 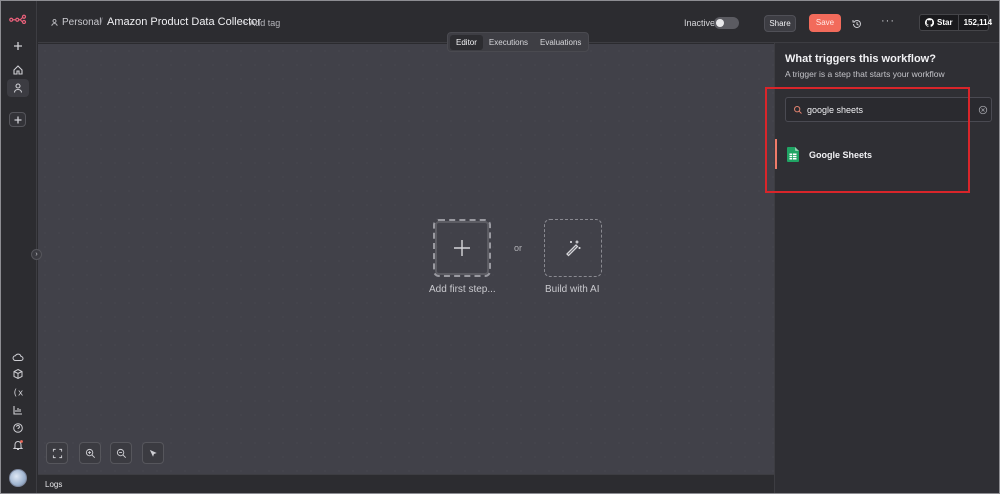 I want to click on notifications-bell-icon, so click(x=18, y=445).